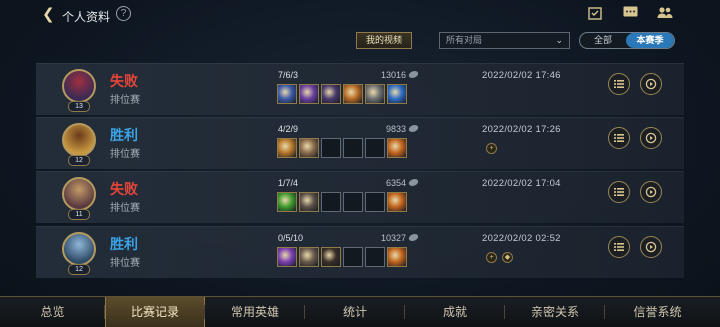 Image resolution: width=720 pixels, height=327 pixels. I want to click on my-video-button: 我的视频, so click(384, 40).